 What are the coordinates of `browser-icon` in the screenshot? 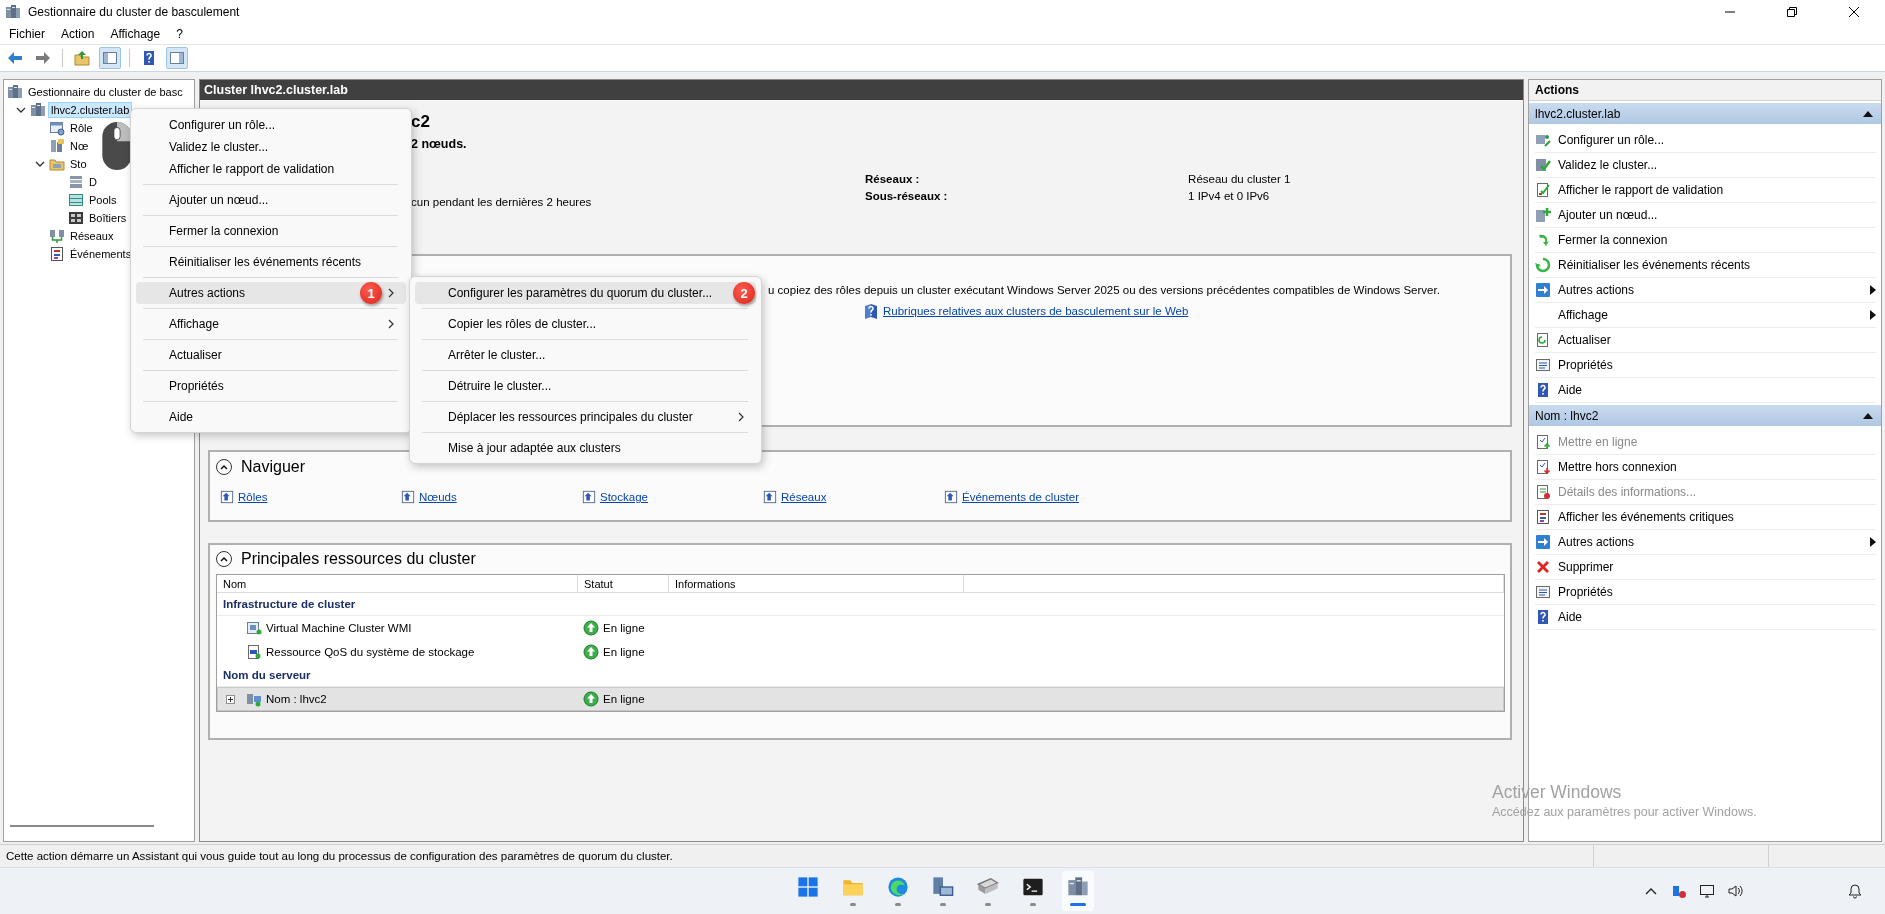 It's located at (897, 887).